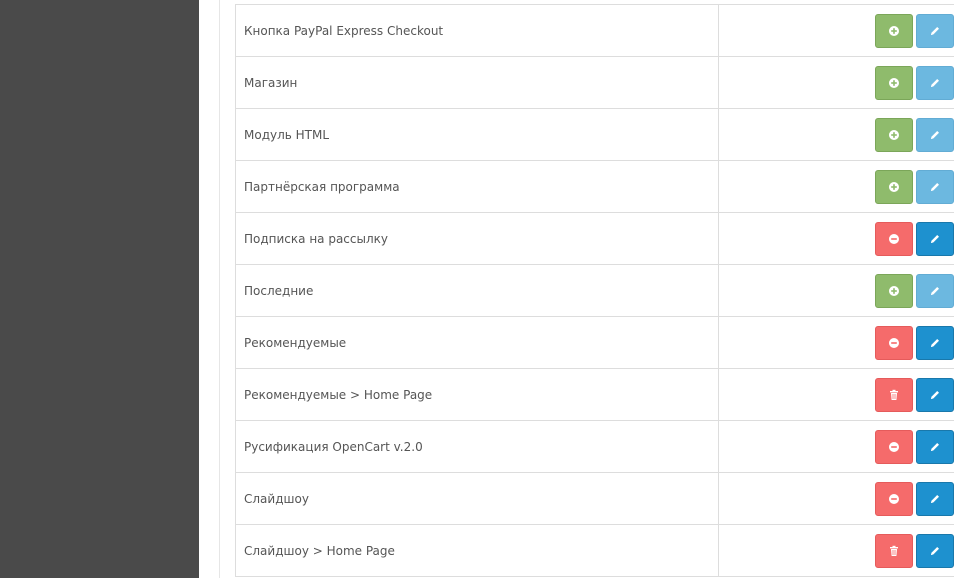 This screenshot has height=578, width=964. I want to click on table-row: Слайдшоу, so click(595, 499).